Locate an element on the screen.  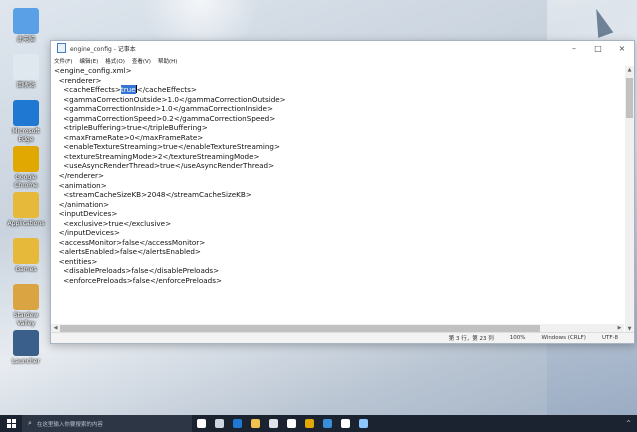
encoding: UTF-8 is located at coordinates (609, 338).